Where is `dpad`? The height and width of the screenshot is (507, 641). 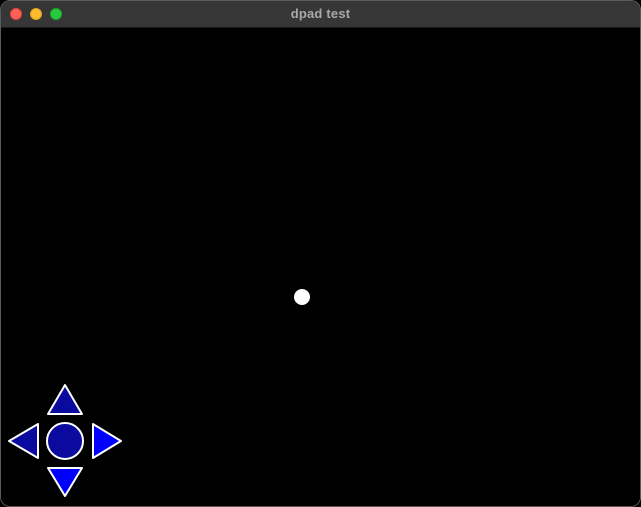 dpad is located at coordinates (65, 440).